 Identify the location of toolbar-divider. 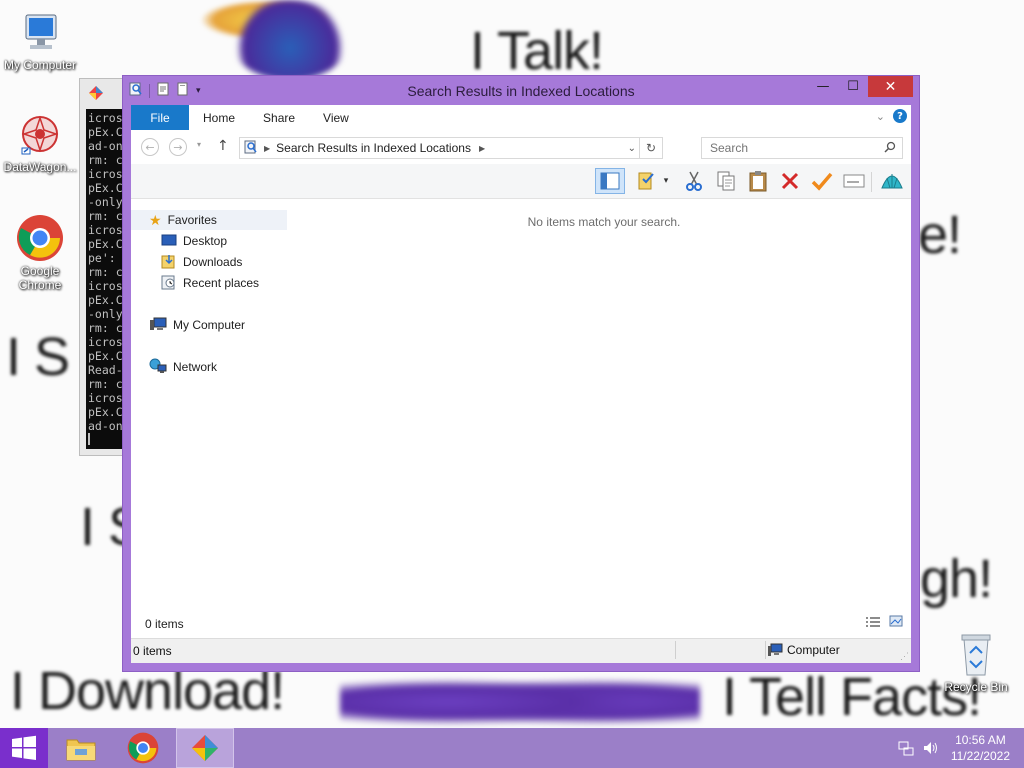
(871, 182).